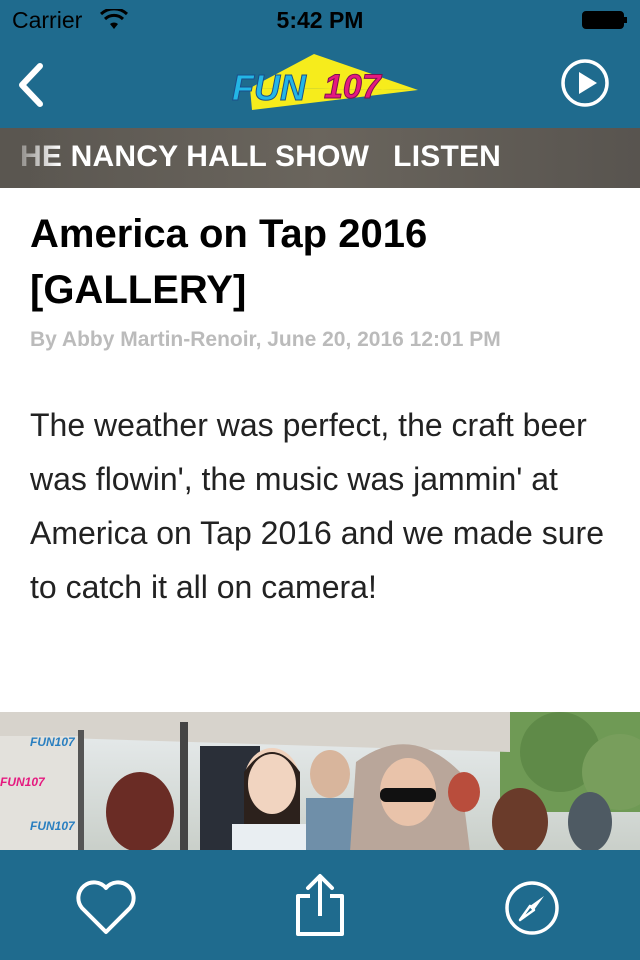 This screenshot has height=960, width=640. I want to click on nav-bar: FUN 107, so click(320, 84).